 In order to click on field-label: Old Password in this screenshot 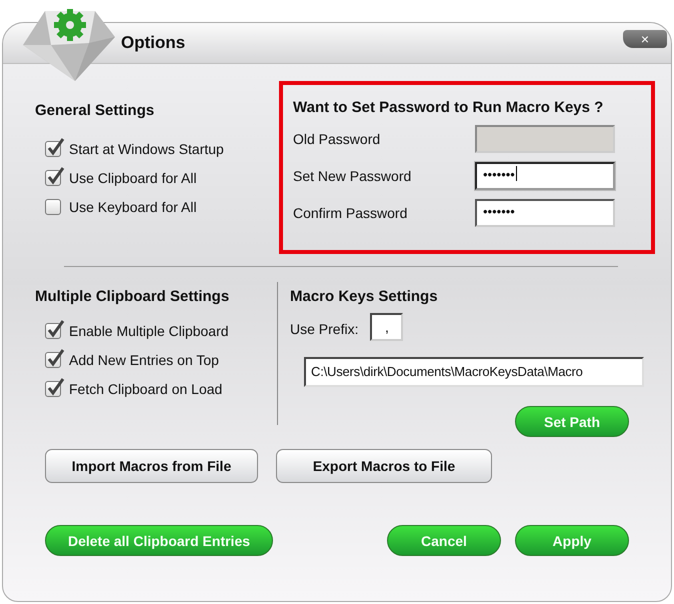, I will do `click(337, 139)`.